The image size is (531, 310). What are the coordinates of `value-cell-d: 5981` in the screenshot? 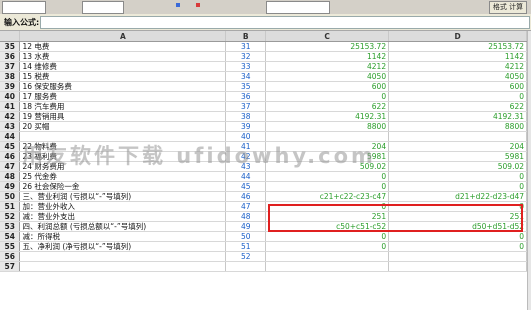 It's located at (457, 156).